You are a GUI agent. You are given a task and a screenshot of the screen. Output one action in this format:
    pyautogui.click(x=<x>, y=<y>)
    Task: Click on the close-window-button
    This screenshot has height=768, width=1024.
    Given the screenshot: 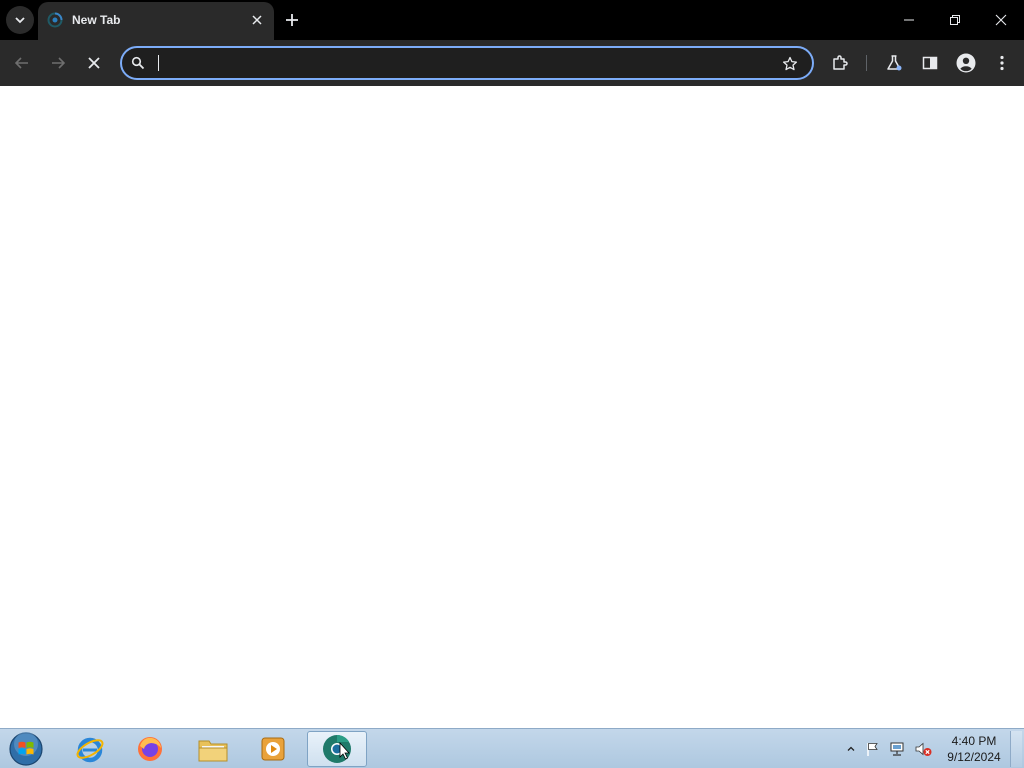 What is the action you would take?
    pyautogui.click(x=1001, y=20)
    